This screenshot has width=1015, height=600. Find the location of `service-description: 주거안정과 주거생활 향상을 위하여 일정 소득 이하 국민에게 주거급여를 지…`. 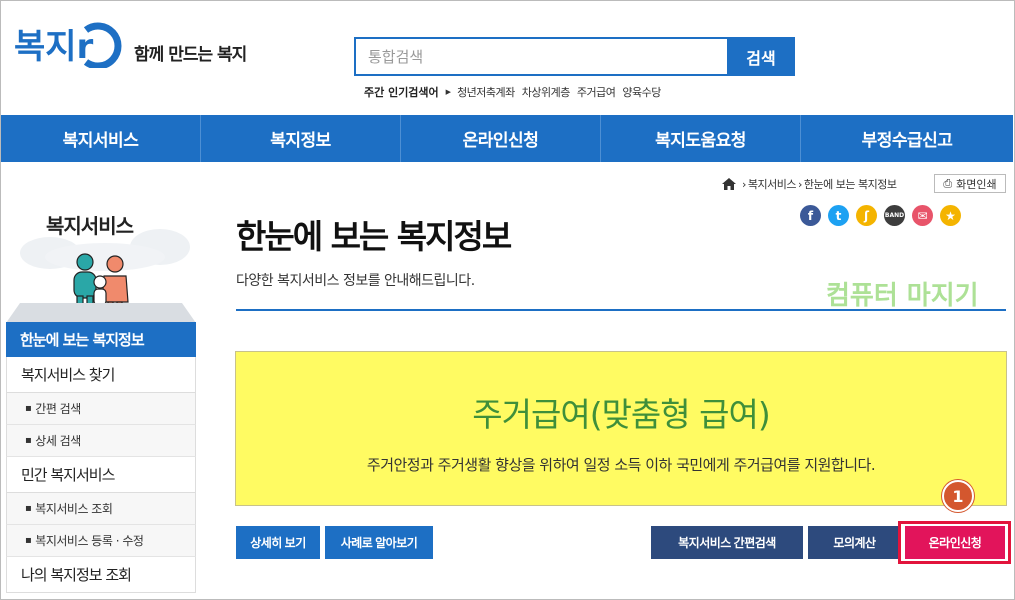

service-description: 주거안정과 주거생활 향상을 위하여 일정 소득 이하 국민에게 주거급여를 지… is located at coordinates (621, 465).